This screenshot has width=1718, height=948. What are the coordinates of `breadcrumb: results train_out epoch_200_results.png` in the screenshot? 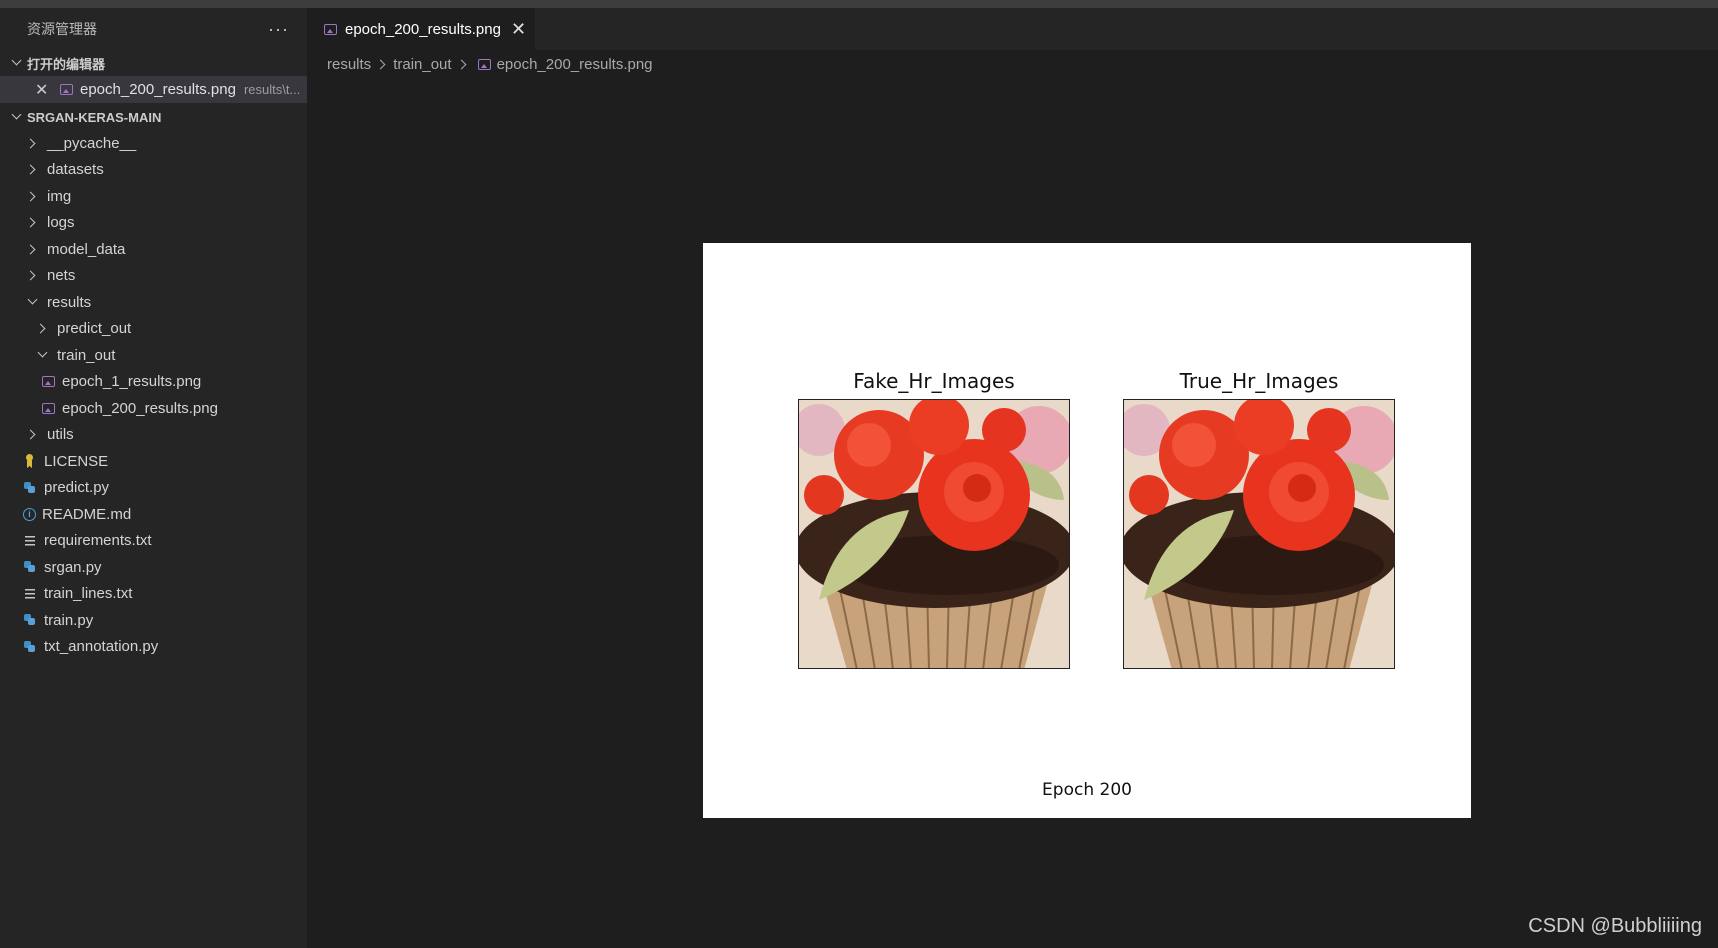 It's located at (480, 64).